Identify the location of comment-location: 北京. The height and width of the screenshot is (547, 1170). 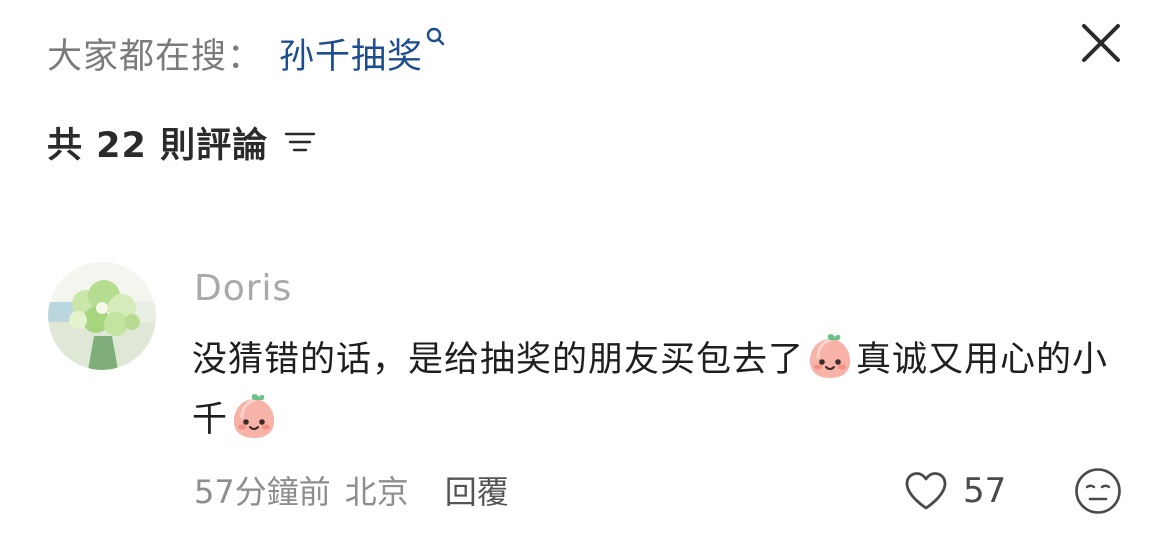
(376, 492).